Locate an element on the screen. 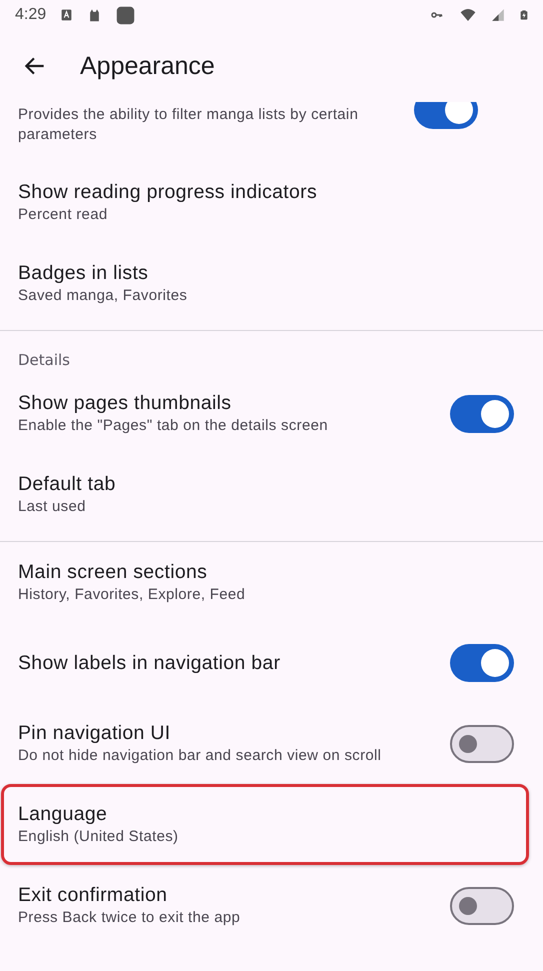 The image size is (543, 971). item-title: Show labels in navigation bar is located at coordinates (150, 663).